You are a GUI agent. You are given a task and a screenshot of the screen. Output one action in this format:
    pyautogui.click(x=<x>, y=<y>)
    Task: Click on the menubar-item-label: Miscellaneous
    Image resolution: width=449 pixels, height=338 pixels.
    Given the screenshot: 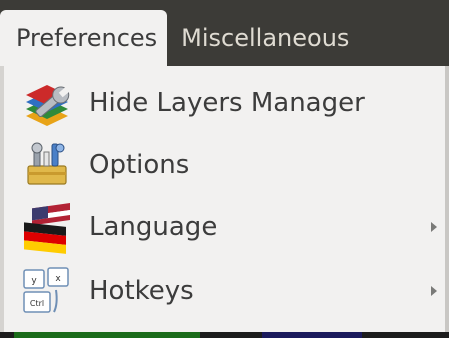 What is the action you would take?
    pyautogui.click(x=265, y=38)
    